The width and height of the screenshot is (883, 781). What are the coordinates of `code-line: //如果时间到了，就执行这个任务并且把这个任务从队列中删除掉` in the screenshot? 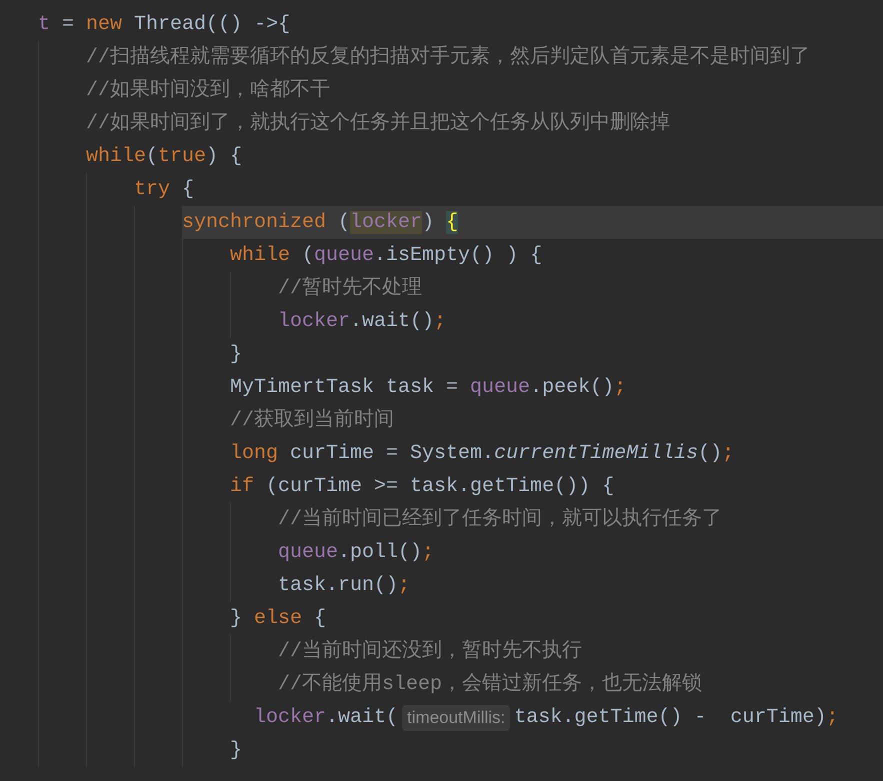 It's located at (378, 123).